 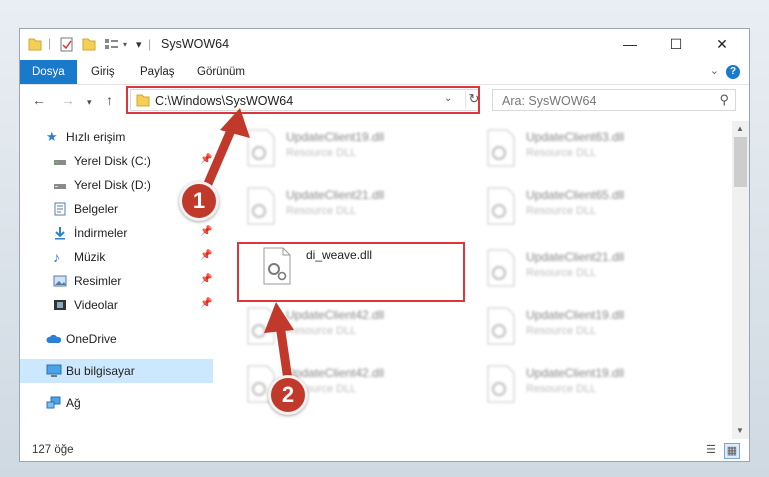 I want to click on maximize-icon: ☐, so click(x=676, y=44).